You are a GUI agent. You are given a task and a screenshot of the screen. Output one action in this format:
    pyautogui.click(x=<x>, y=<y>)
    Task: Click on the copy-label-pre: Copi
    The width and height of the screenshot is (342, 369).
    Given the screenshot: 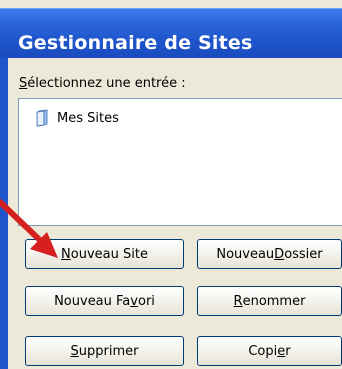 What is the action you would take?
    pyautogui.click(x=263, y=351)
    